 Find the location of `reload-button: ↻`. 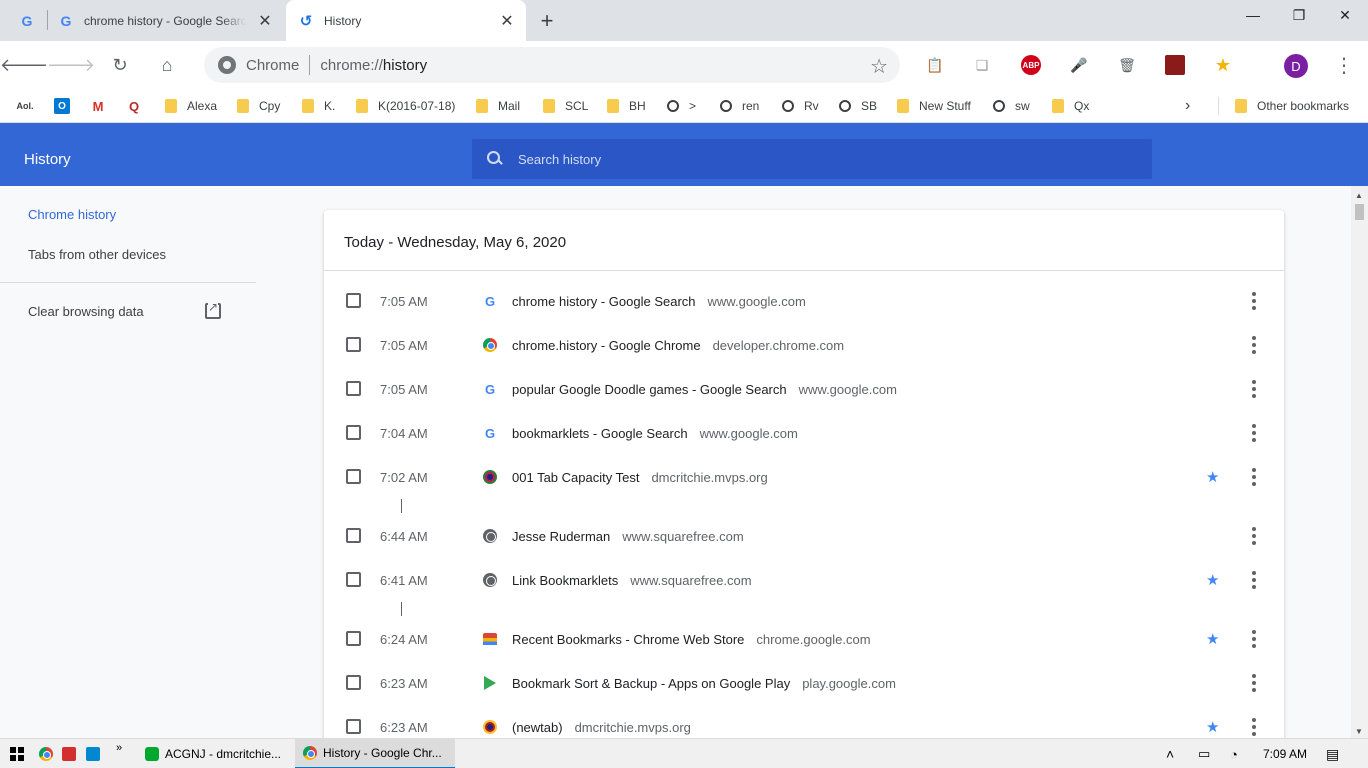

reload-button: ↻ is located at coordinates (120, 65).